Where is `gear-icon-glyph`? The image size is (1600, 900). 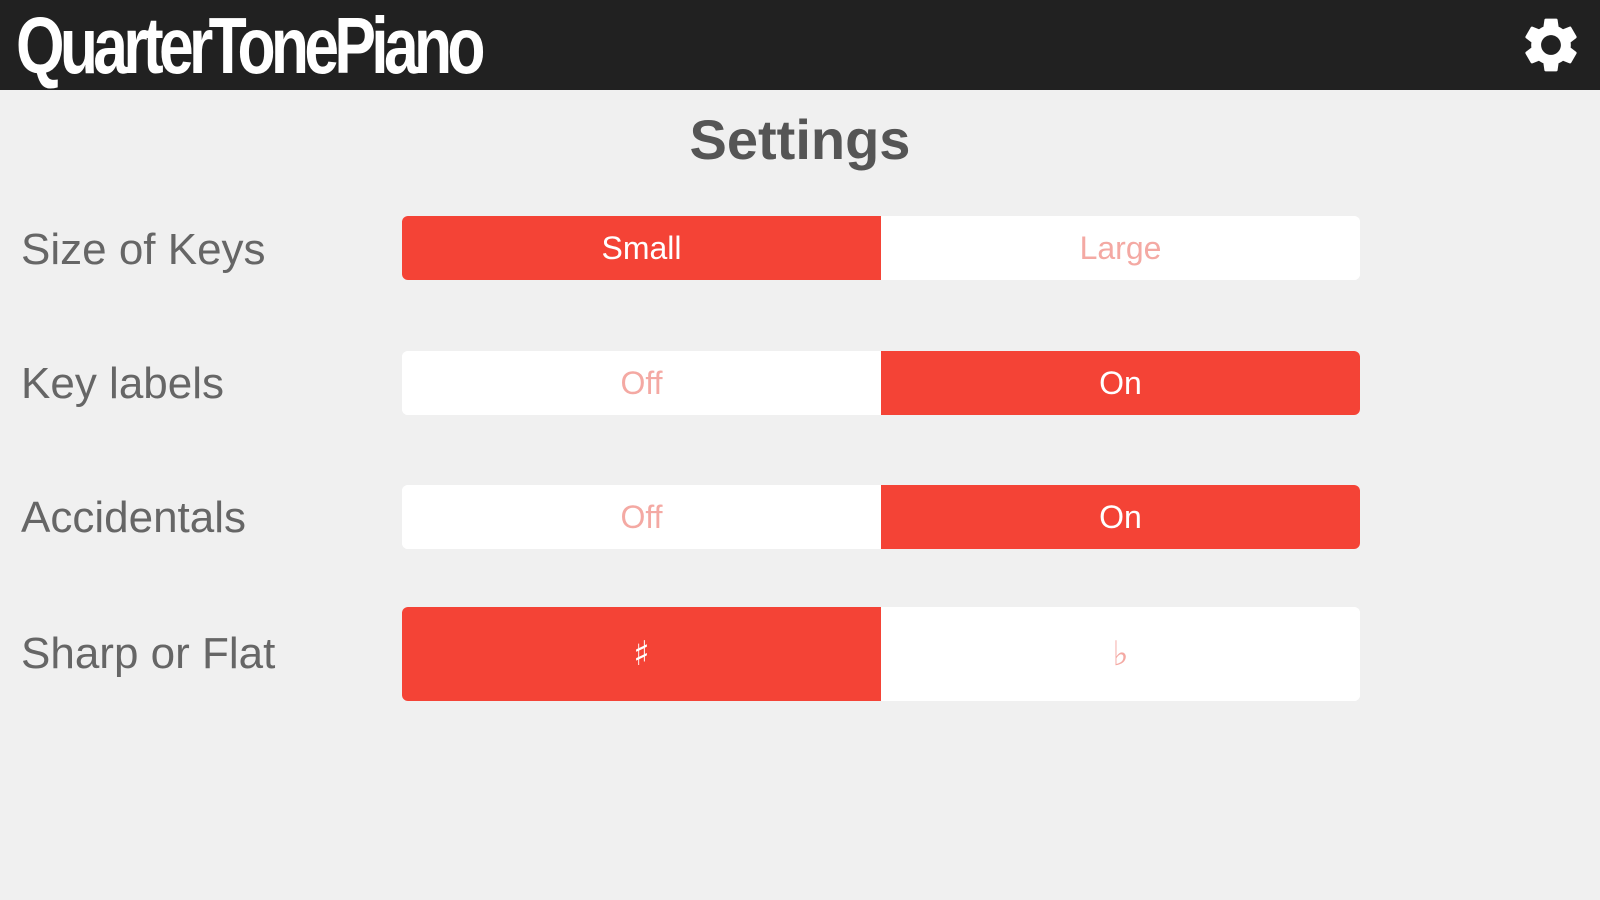 gear-icon-glyph is located at coordinates (1551, 45).